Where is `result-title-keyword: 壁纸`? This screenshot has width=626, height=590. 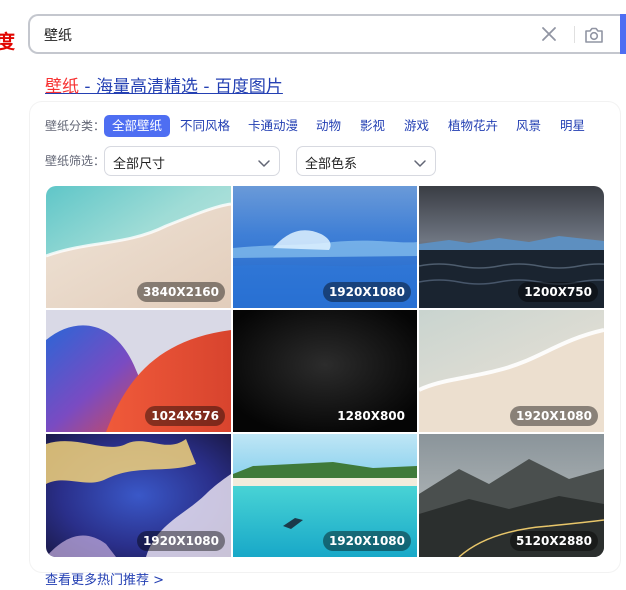
result-title-keyword: 壁纸 is located at coordinates (62, 87).